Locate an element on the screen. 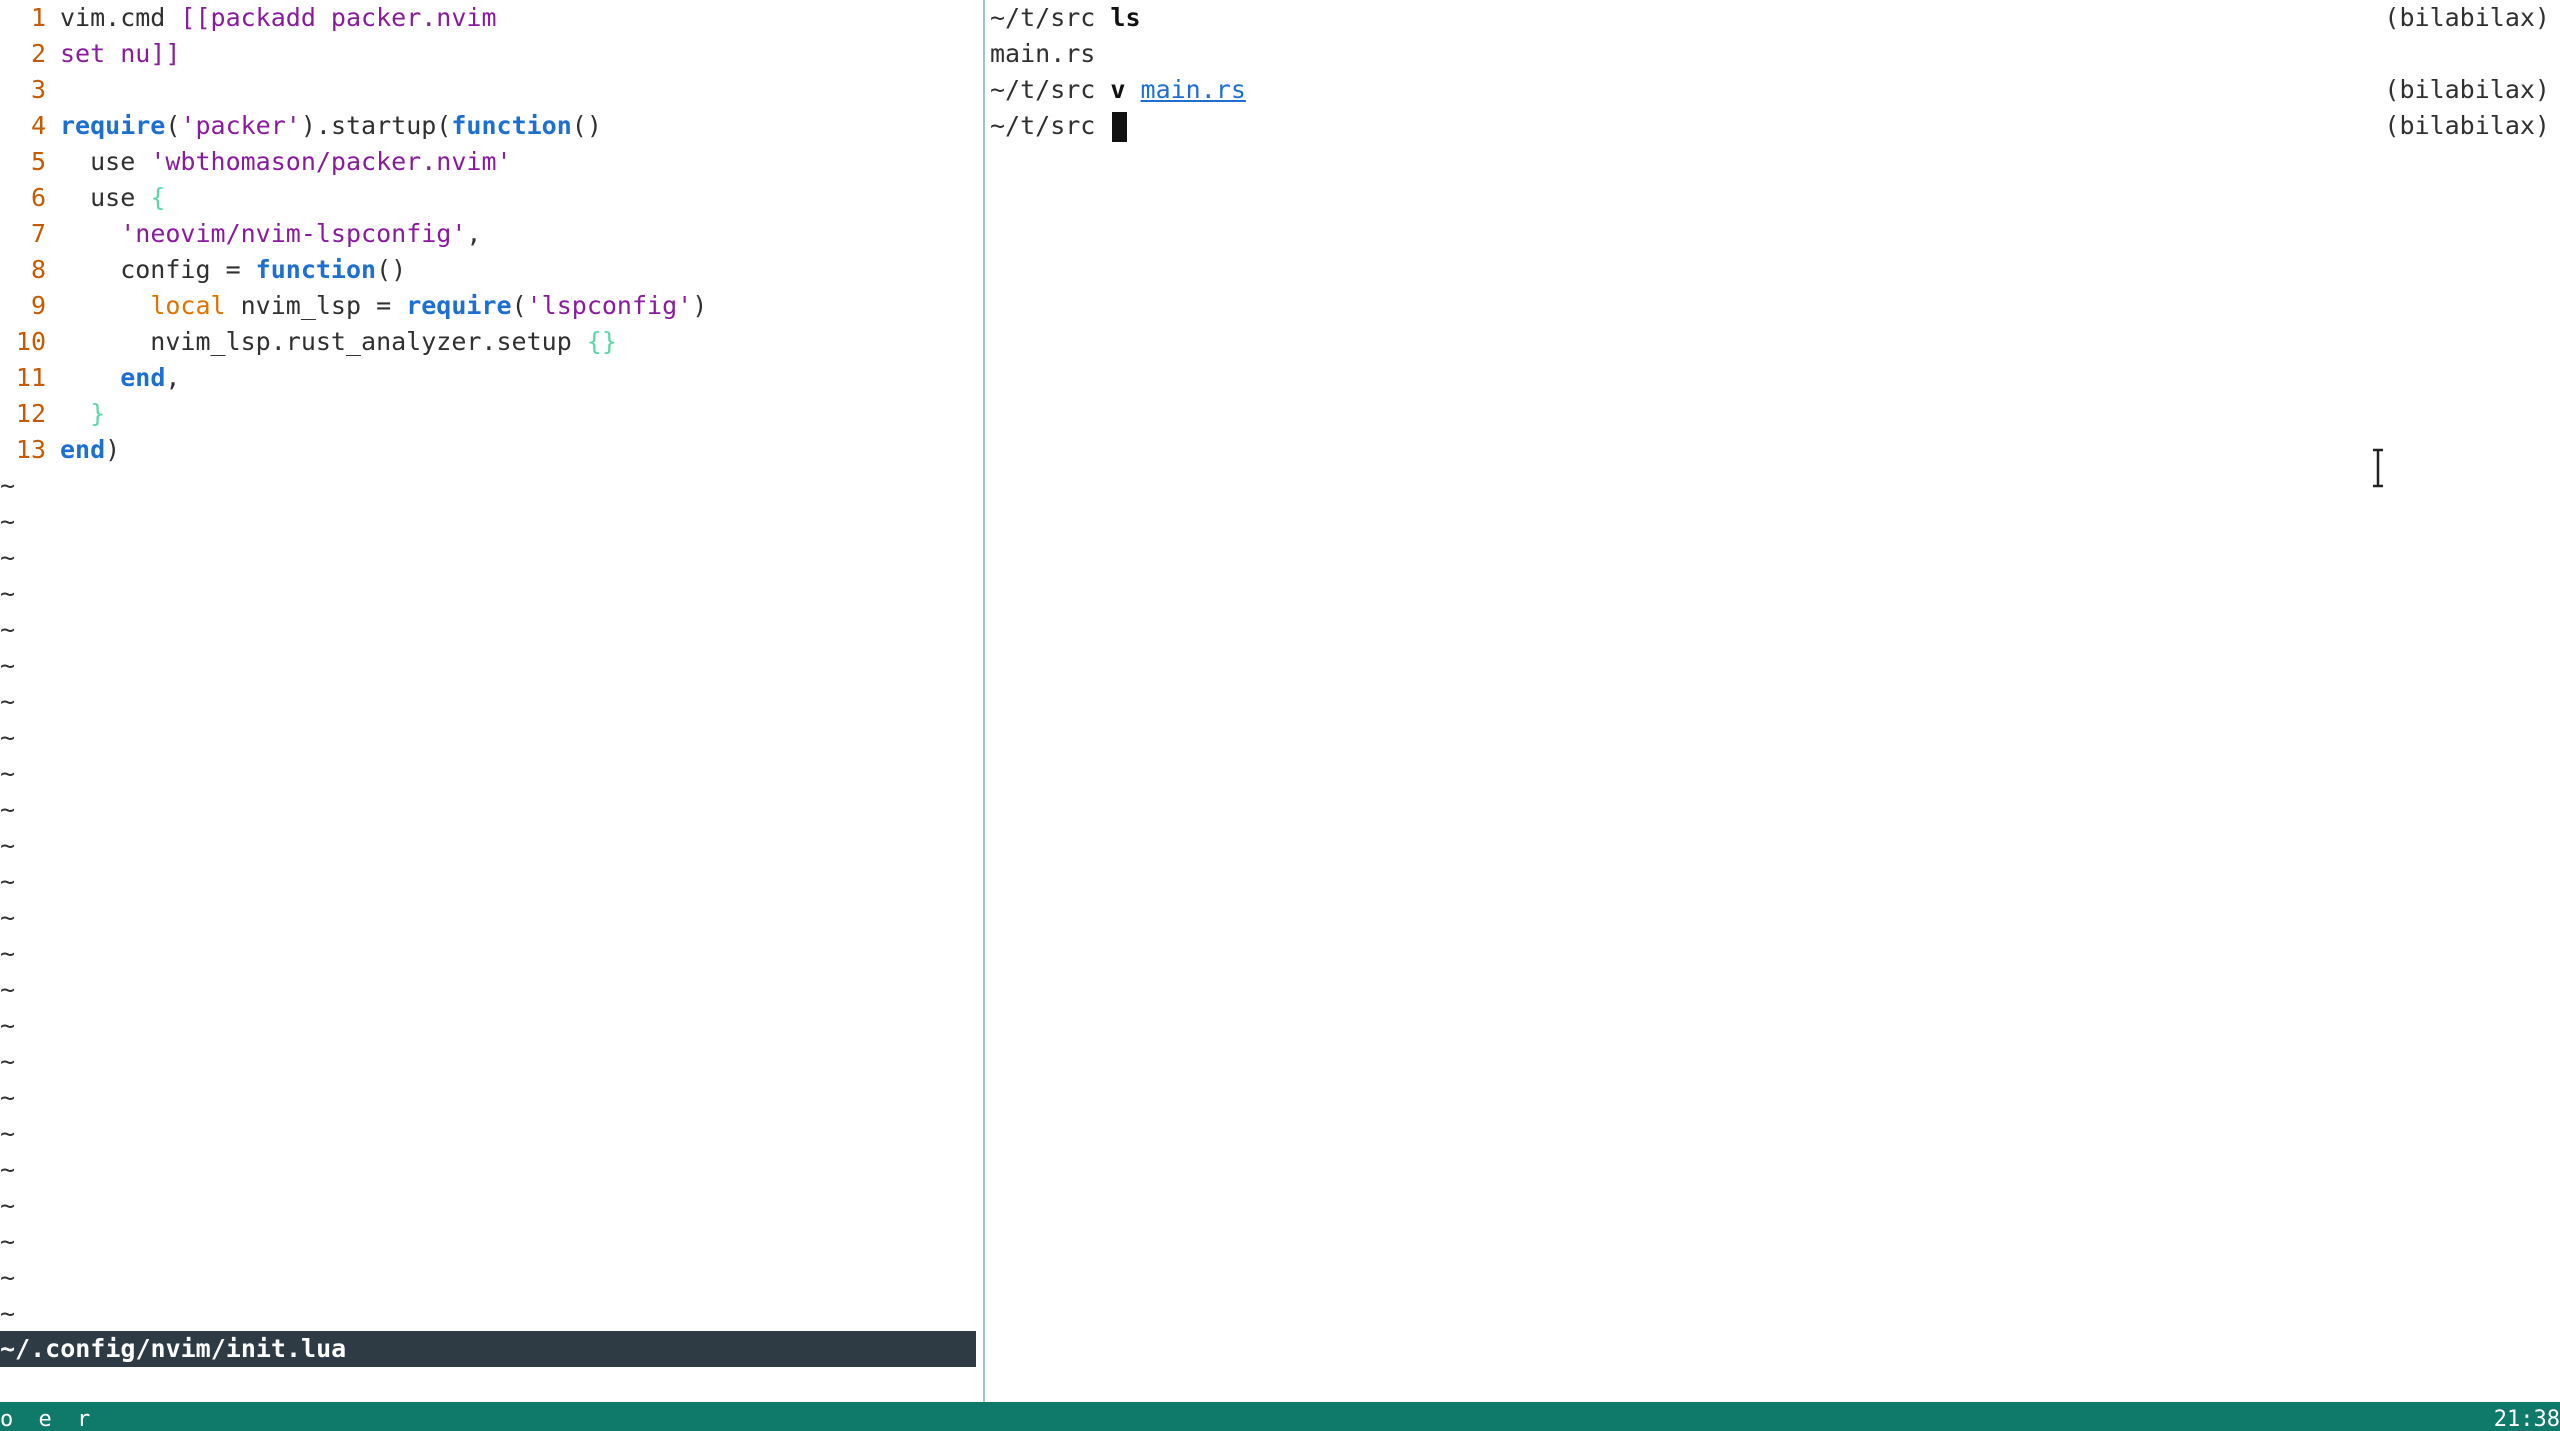 This screenshot has height=1431, width=2560. line-number: 7 is located at coordinates (38, 233).